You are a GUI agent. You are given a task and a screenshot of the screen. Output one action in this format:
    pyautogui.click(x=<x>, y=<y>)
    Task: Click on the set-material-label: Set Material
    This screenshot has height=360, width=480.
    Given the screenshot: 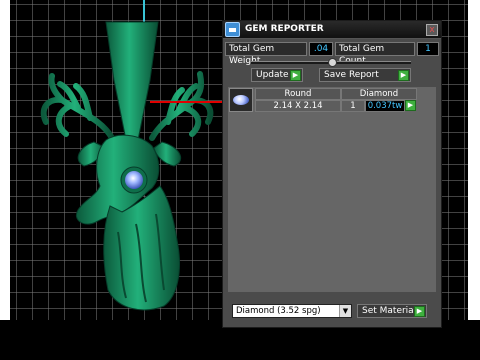 What is the action you would take?
    pyautogui.click(x=389, y=311)
    